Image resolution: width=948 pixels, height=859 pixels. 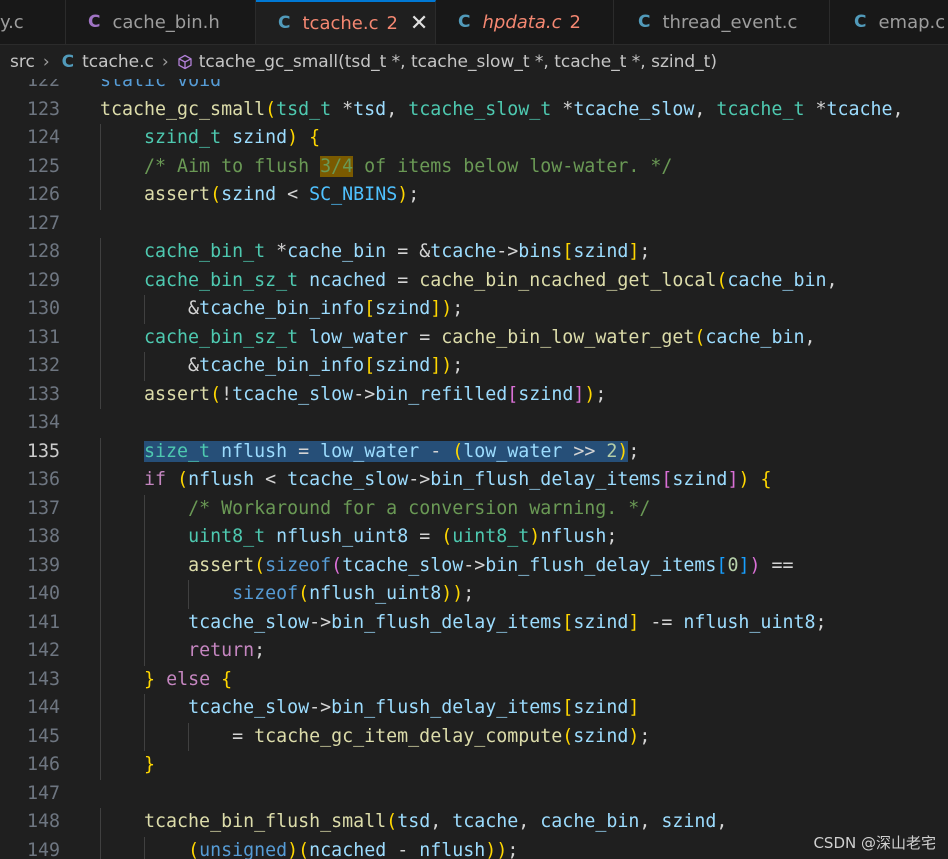 What do you see at coordinates (912, 22) in the screenshot?
I see `tab-label: emap.c` at bounding box center [912, 22].